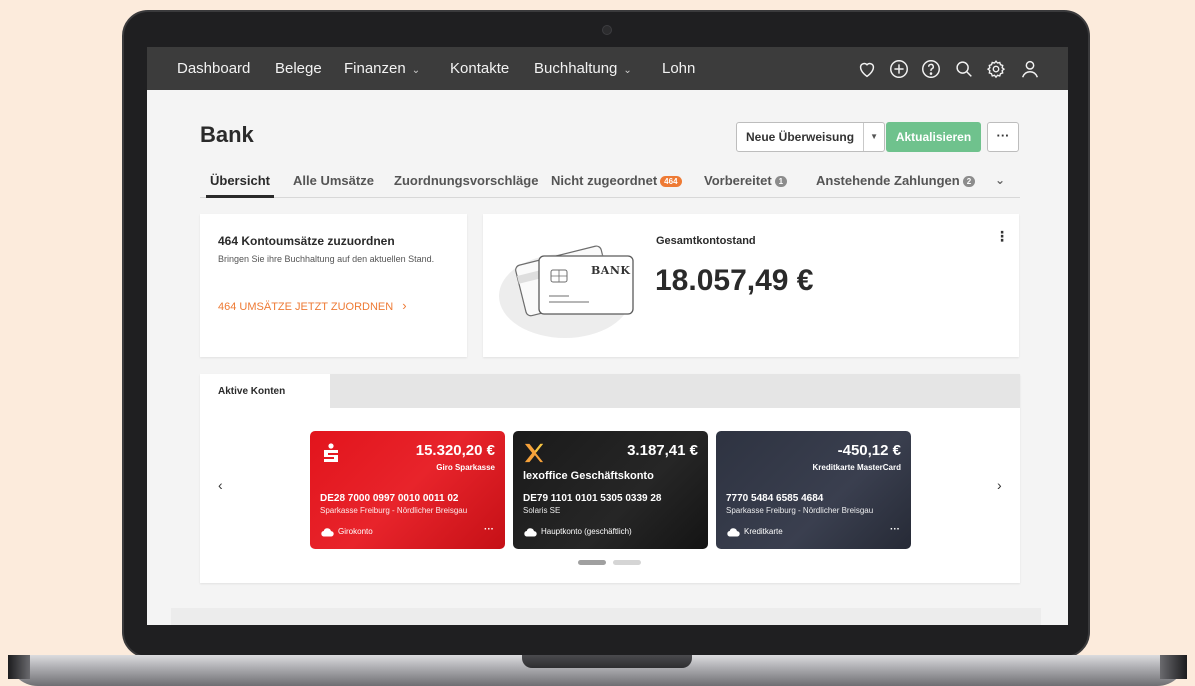 This screenshot has height=686, width=1195. Describe the element at coordinates (375, 68) in the screenshot. I see `nav-item-label: Finanzen` at that location.